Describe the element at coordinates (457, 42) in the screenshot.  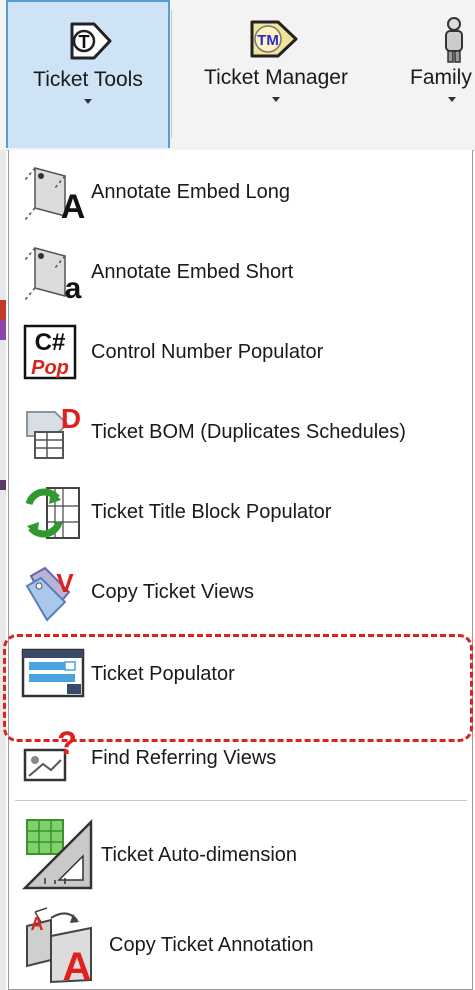
I see `family-icon` at that location.